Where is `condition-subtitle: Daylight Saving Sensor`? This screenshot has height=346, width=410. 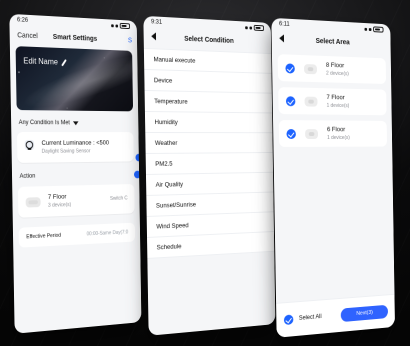 condition-subtitle: Daylight Saving Sensor is located at coordinates (76, 151).